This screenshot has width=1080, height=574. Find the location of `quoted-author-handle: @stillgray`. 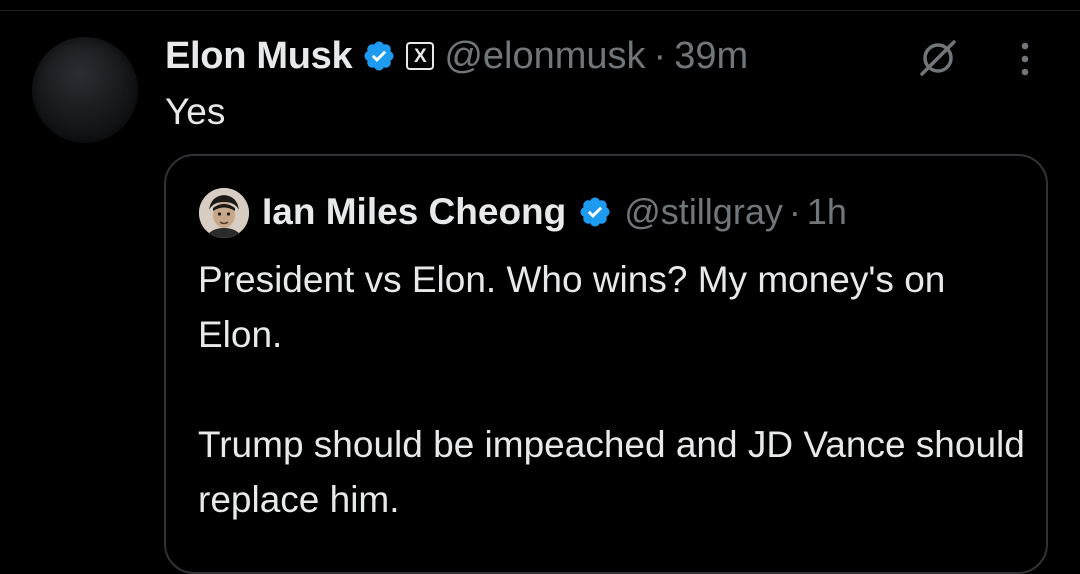

quoted-author-handle: @stillgray is located at coordinates (703, 212).